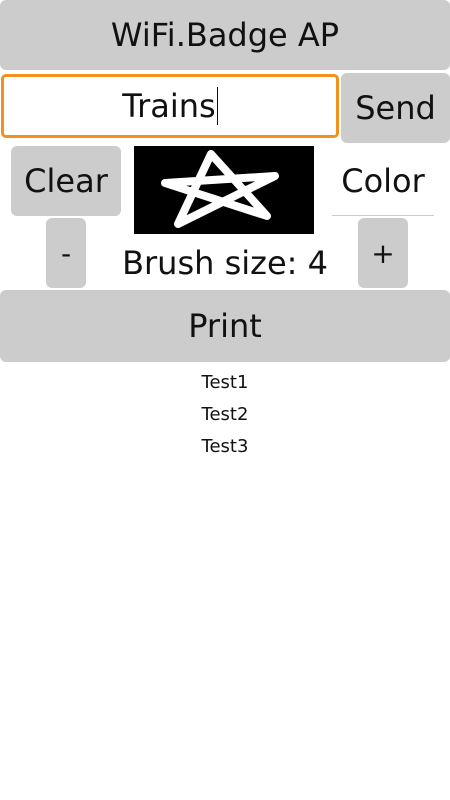 This screenshot has height=800, width=450. Describe the element at coordinates (225, 263) in the screenshot. I see `brush-size-label: Brush size: 4` at that location.